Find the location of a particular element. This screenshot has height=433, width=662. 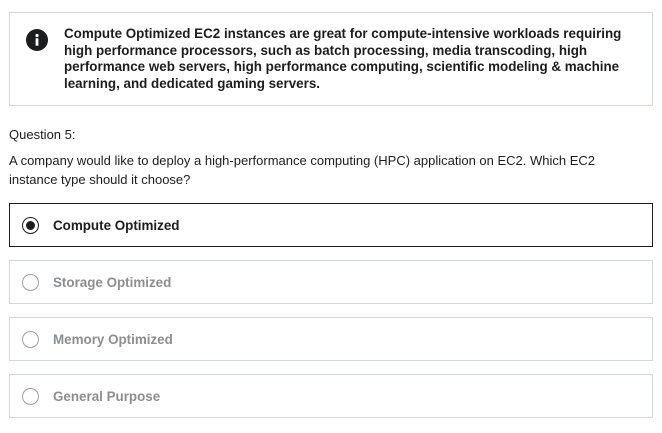

answer-option-label: Memory Optimized is located at coordinates (113, 339).